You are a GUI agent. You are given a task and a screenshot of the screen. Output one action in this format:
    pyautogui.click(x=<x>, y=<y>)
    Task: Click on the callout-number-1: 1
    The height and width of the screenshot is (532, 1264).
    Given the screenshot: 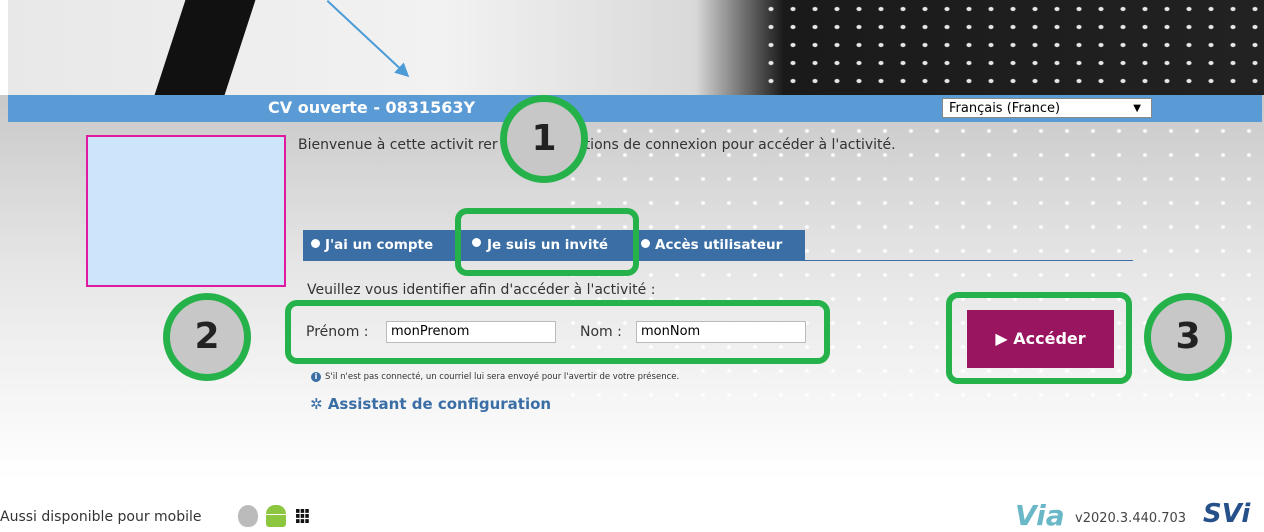 What is the action you would take?
    pyautogui.click(x=544, y=139)
    